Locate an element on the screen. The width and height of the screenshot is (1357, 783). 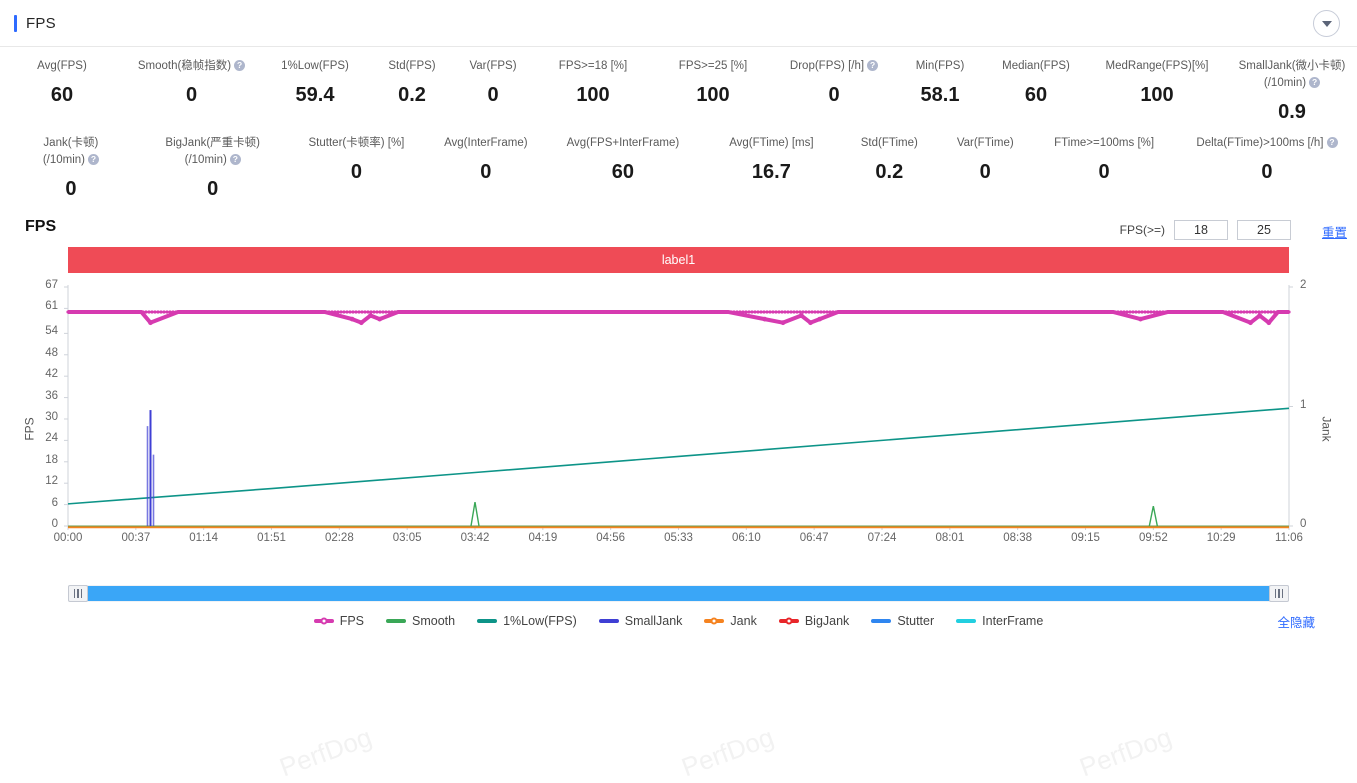
metric-card: Avg(FTime) [ms] 16.7 is located at coordinates (771, 168).